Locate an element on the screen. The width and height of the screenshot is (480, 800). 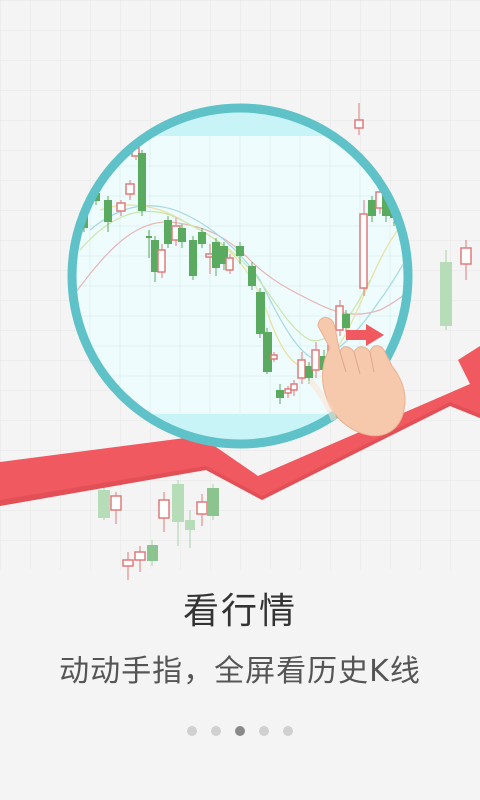
page-title: 看行情 is located at coordinates (239, 611).